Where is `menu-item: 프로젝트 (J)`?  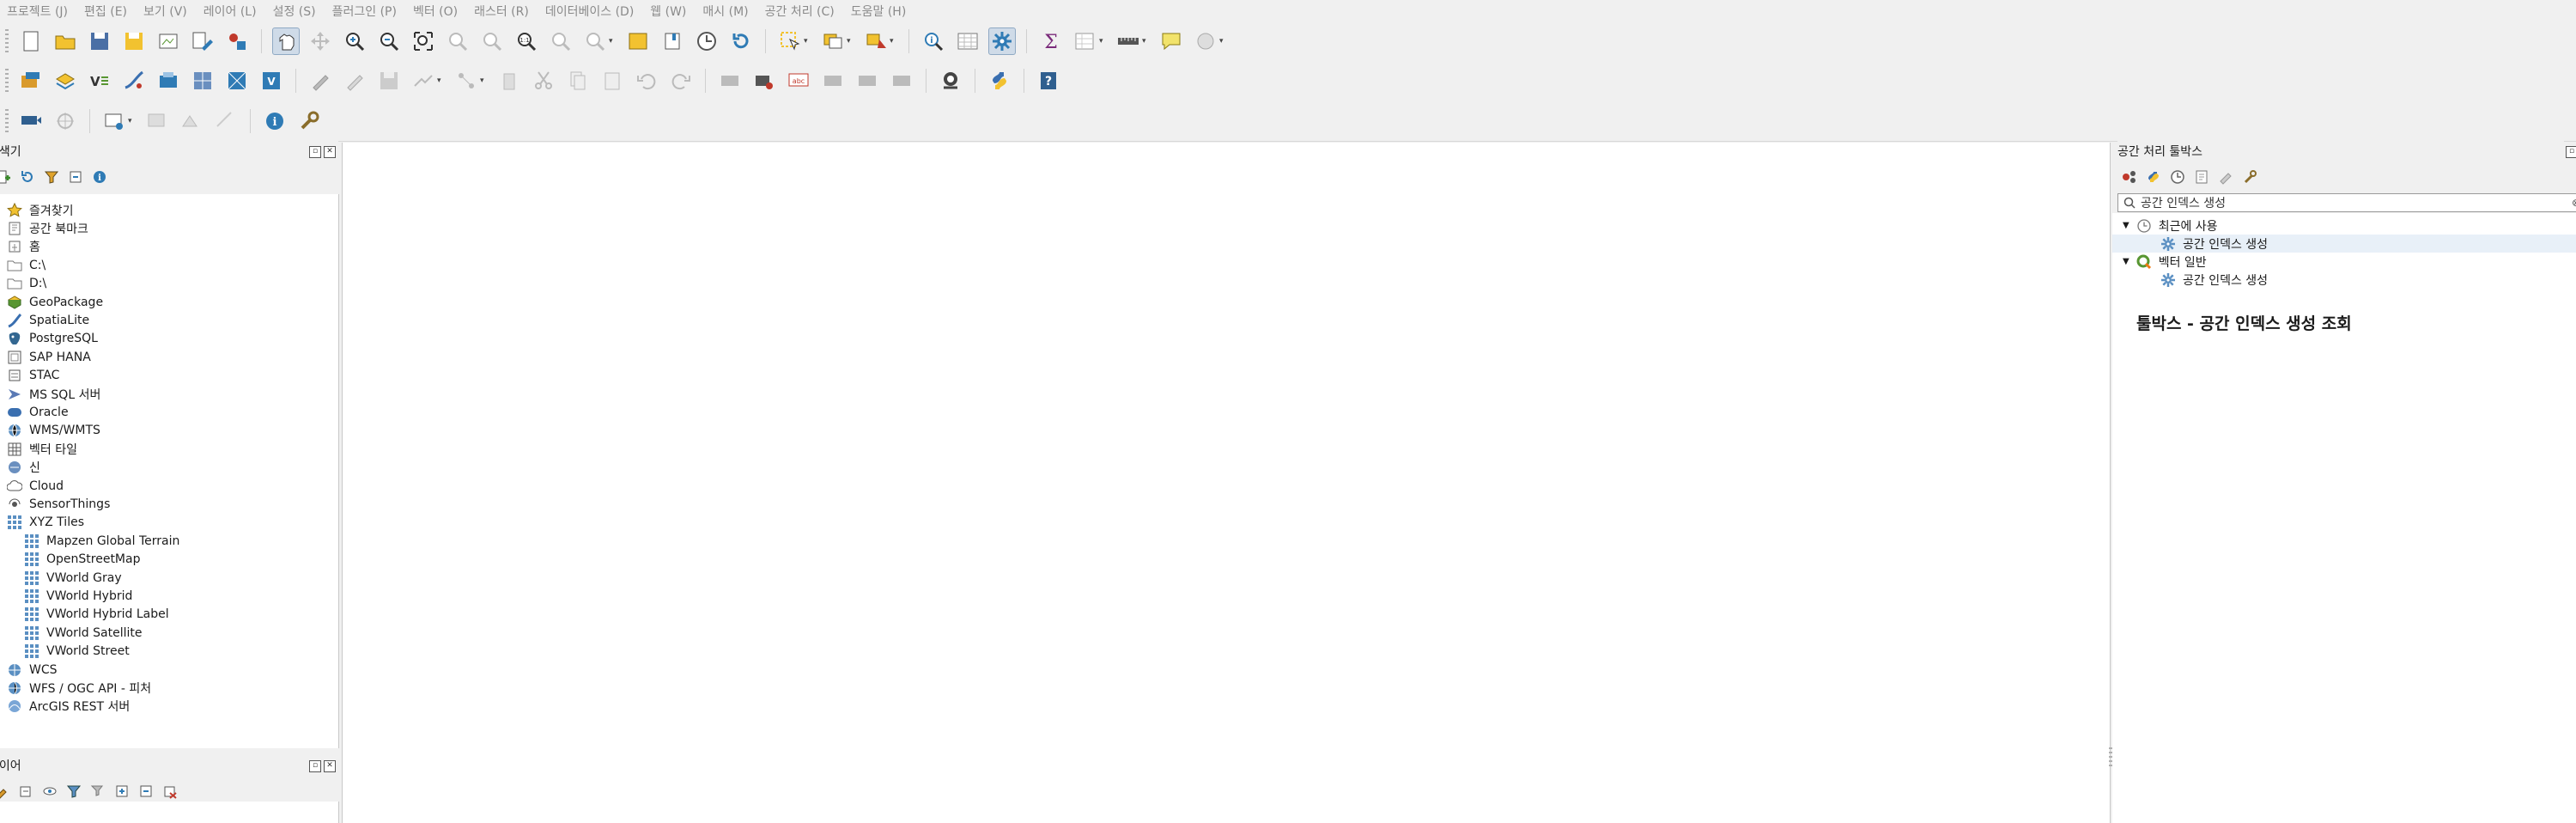 menu-item: 프로젝트 (J) is located at coordinates (38, 11).